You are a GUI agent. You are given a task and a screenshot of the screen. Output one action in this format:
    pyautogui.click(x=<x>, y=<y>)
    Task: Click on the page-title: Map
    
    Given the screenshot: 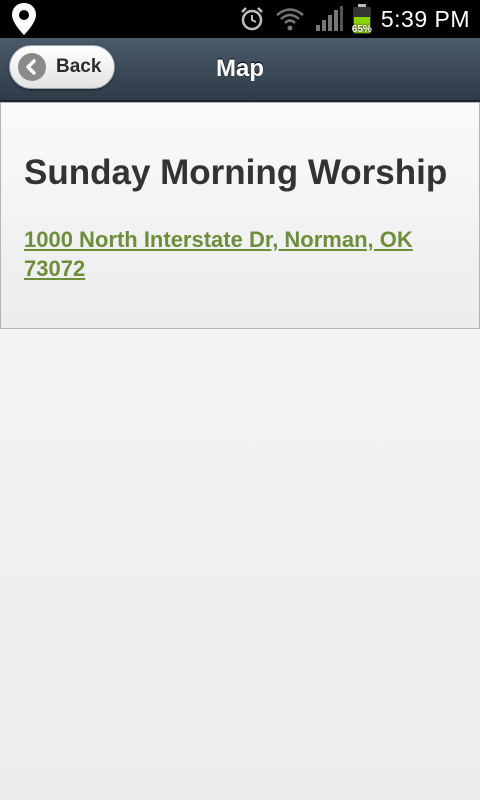 What is the action you would take?
    pyautogui.click(x=240, y=68)
    